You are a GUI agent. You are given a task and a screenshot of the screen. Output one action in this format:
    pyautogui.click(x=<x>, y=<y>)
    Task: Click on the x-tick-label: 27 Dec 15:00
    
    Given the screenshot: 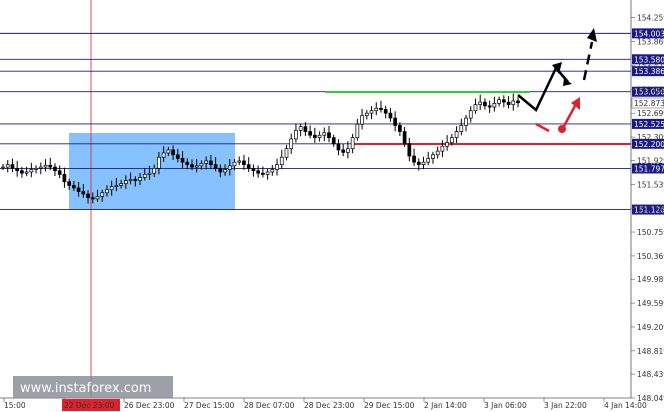 What is the action you would take?
    pyautogui.click(x=209, y=405)
    